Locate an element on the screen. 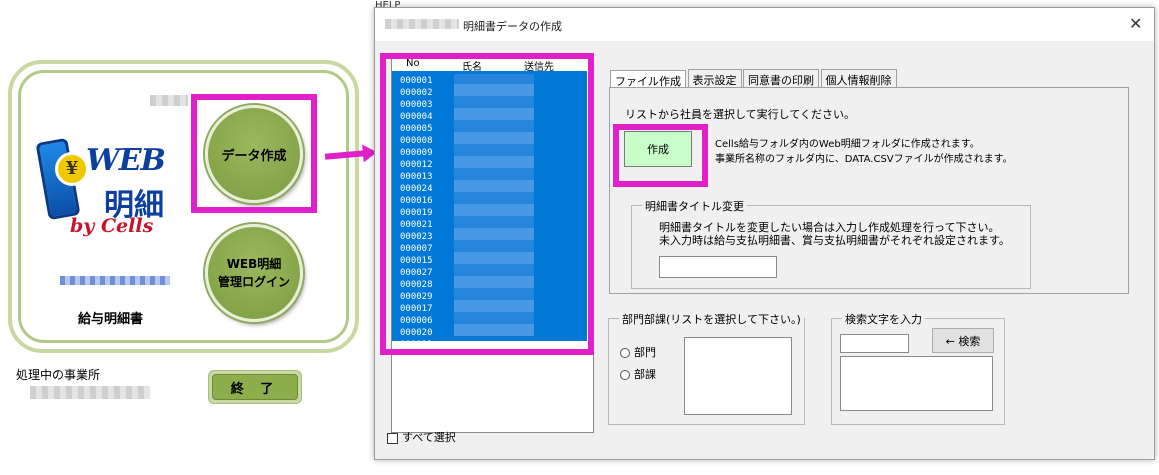  search-button: ← 検索 is located at coordinates (963, 340).